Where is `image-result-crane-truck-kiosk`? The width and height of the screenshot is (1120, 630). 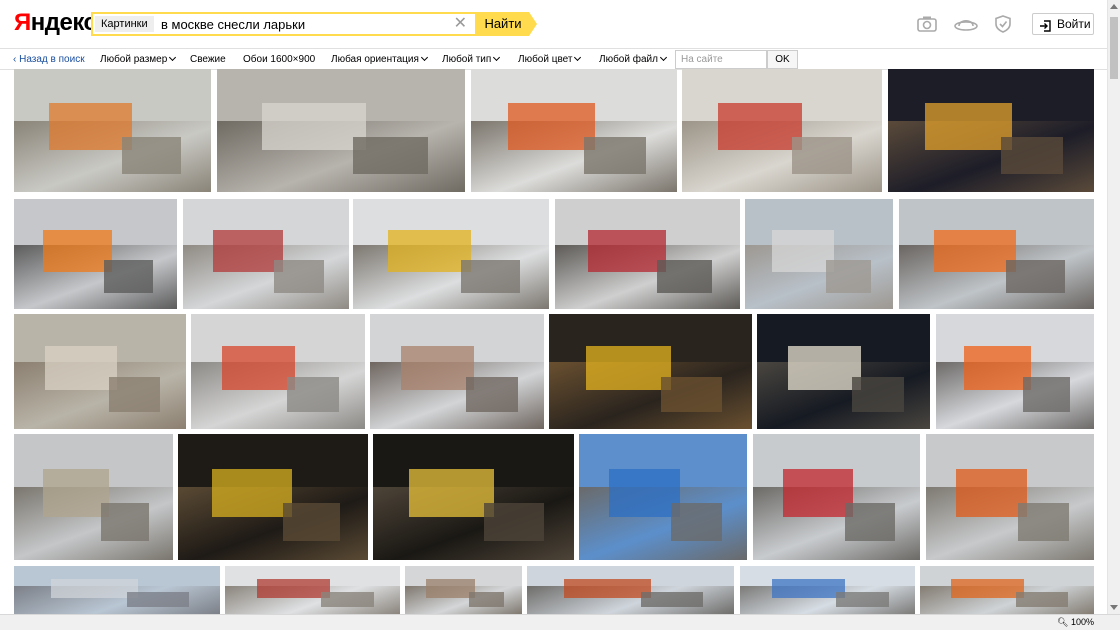 image-result-crane-truck-kiosk is located at coordinates (1015, 371).